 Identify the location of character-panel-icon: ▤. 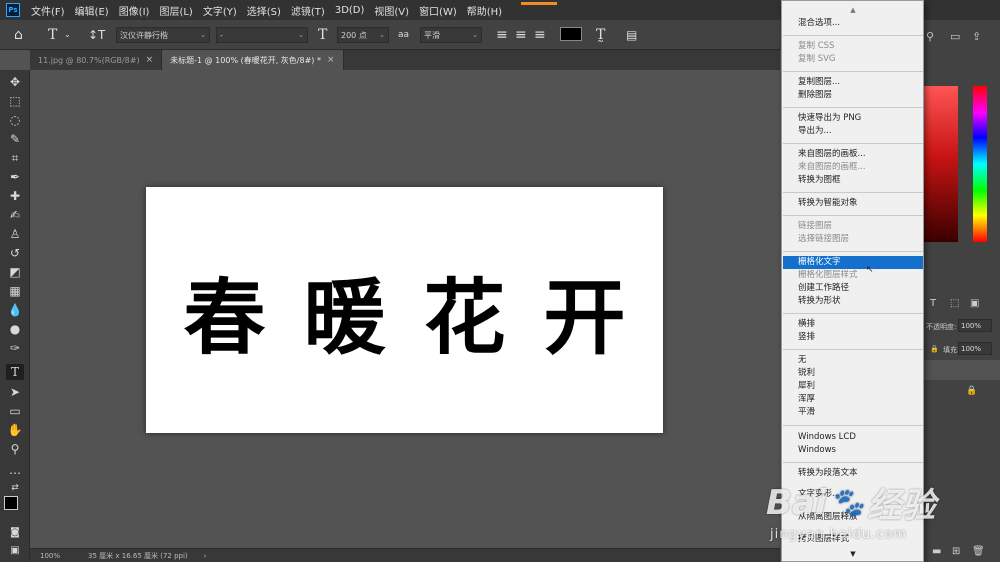
(631, 35).